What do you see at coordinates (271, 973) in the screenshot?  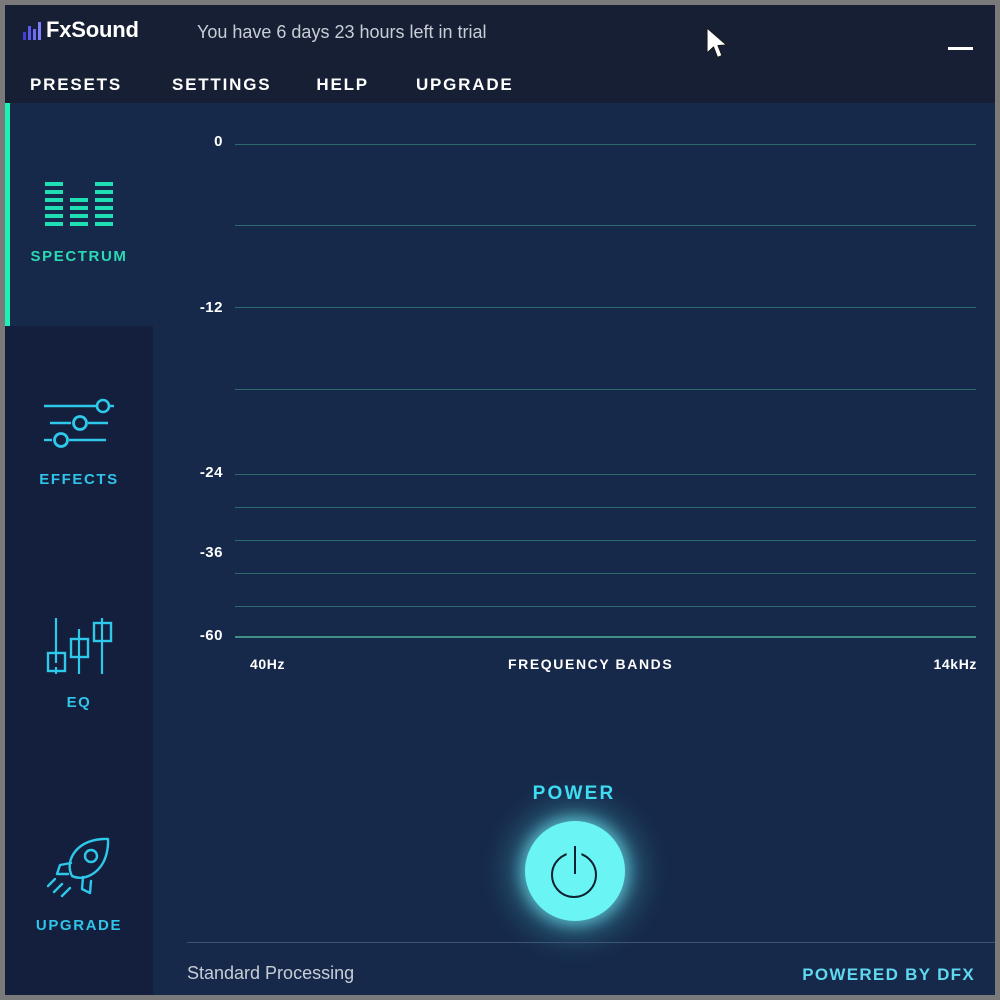 I see `processing-mode-label: Standard Processing` at bounding box center [271, 973].